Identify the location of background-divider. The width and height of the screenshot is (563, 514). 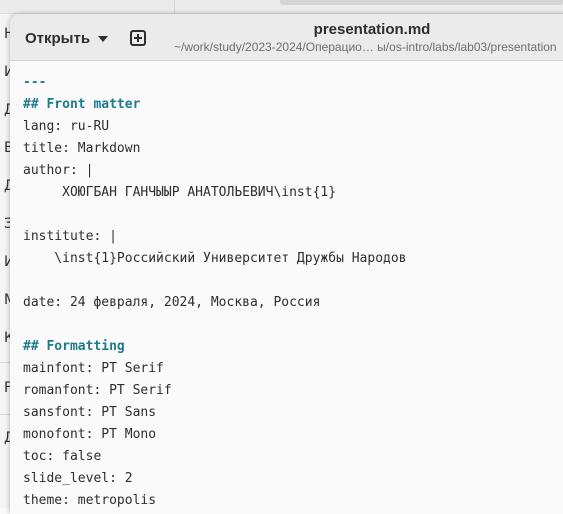
(174, 7).